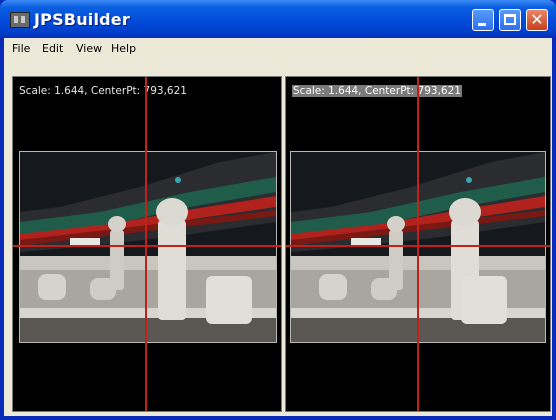 This screenshot has width=556, height=420. Describe the element at coordinates (123, 48) in the screenshot. I see `menu-help: Help` at that location.